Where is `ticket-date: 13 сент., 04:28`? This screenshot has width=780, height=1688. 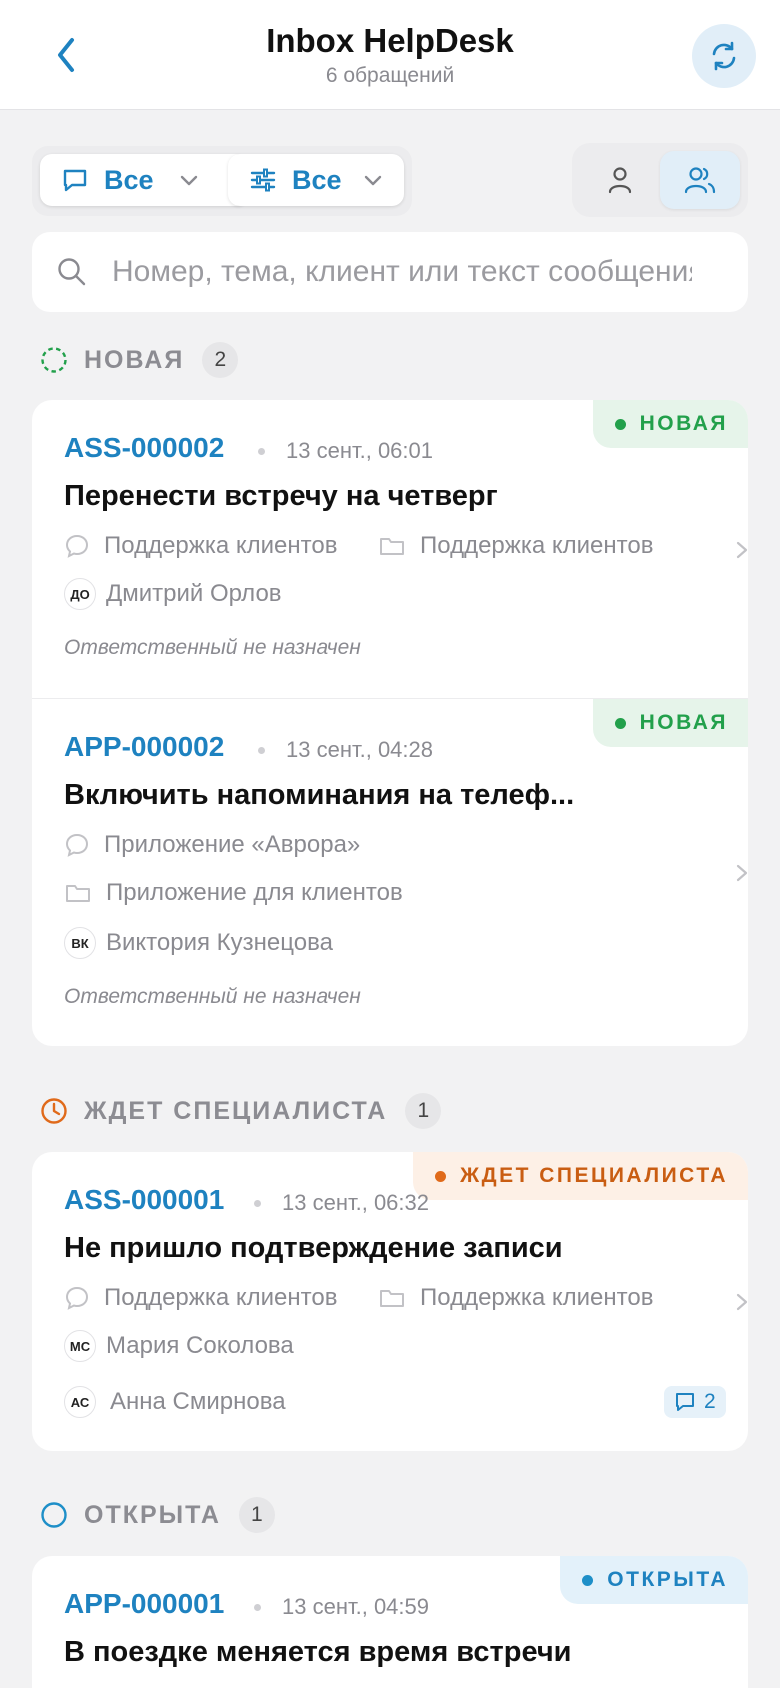
ticket-date: 13 сент., 04:28 is located at coordinates (359, 749).